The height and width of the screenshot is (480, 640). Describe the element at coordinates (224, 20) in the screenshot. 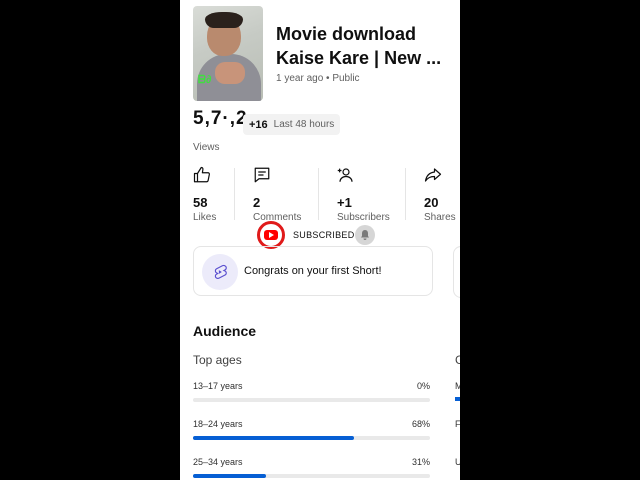

I see `thumbnail-person-hair` at that location.